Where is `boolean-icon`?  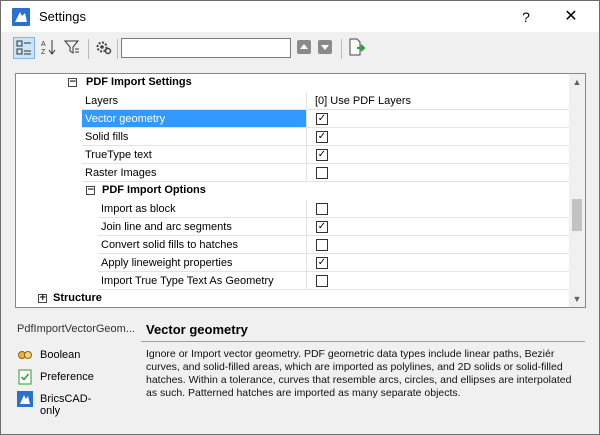
boolean-icon is located at coordinates (25, 355).